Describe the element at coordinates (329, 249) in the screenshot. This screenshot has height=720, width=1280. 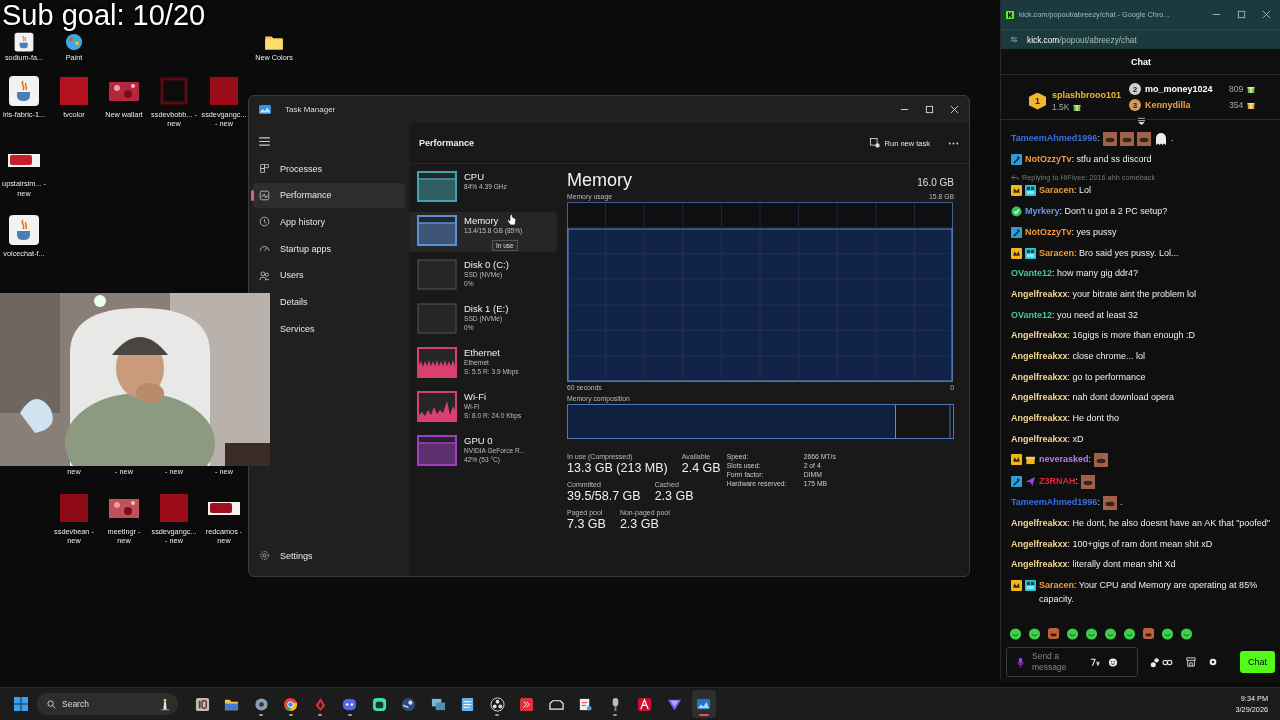
I see `nav-item: Startup apps` at that location.